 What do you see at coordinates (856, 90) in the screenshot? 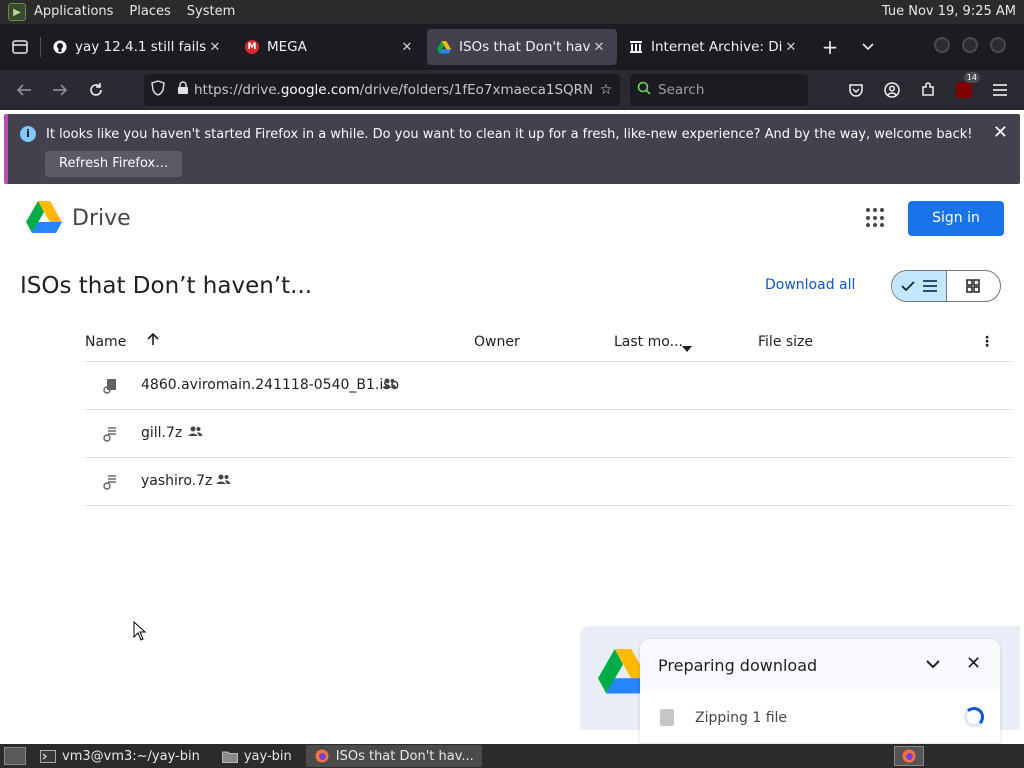
I see `pocket-icon` at bounding box center [856, 90].